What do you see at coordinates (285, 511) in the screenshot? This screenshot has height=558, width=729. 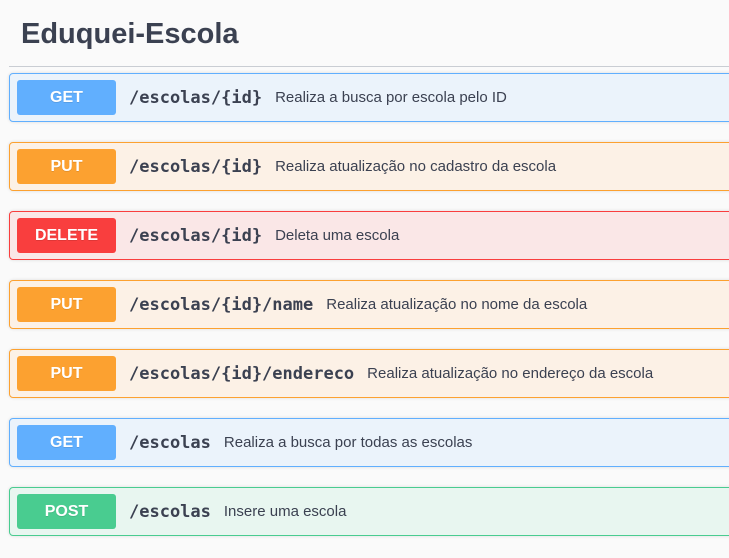 I see `operation-summary: Insere uma escola` at bounding box center [285, 511].